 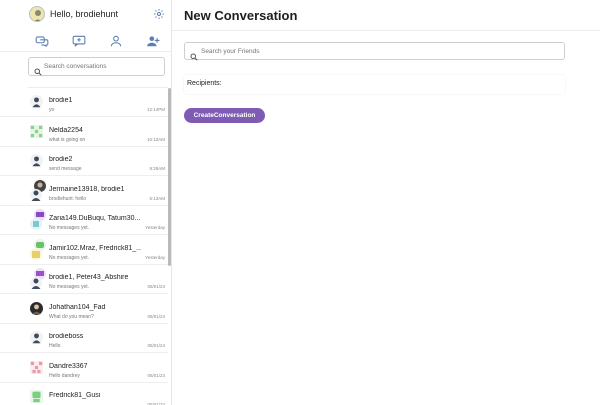 What do you see at coordinates (37, 14) in the screenshot?
I see `user-avatar` at bounding box center [37, 14].